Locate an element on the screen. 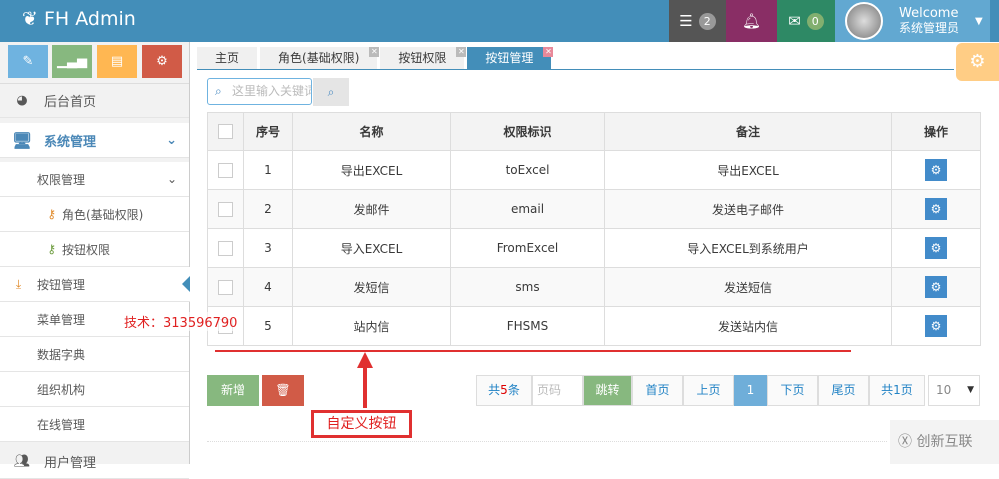  shortcut-pencil-button: ✎ is located at coordinates (28, 61).